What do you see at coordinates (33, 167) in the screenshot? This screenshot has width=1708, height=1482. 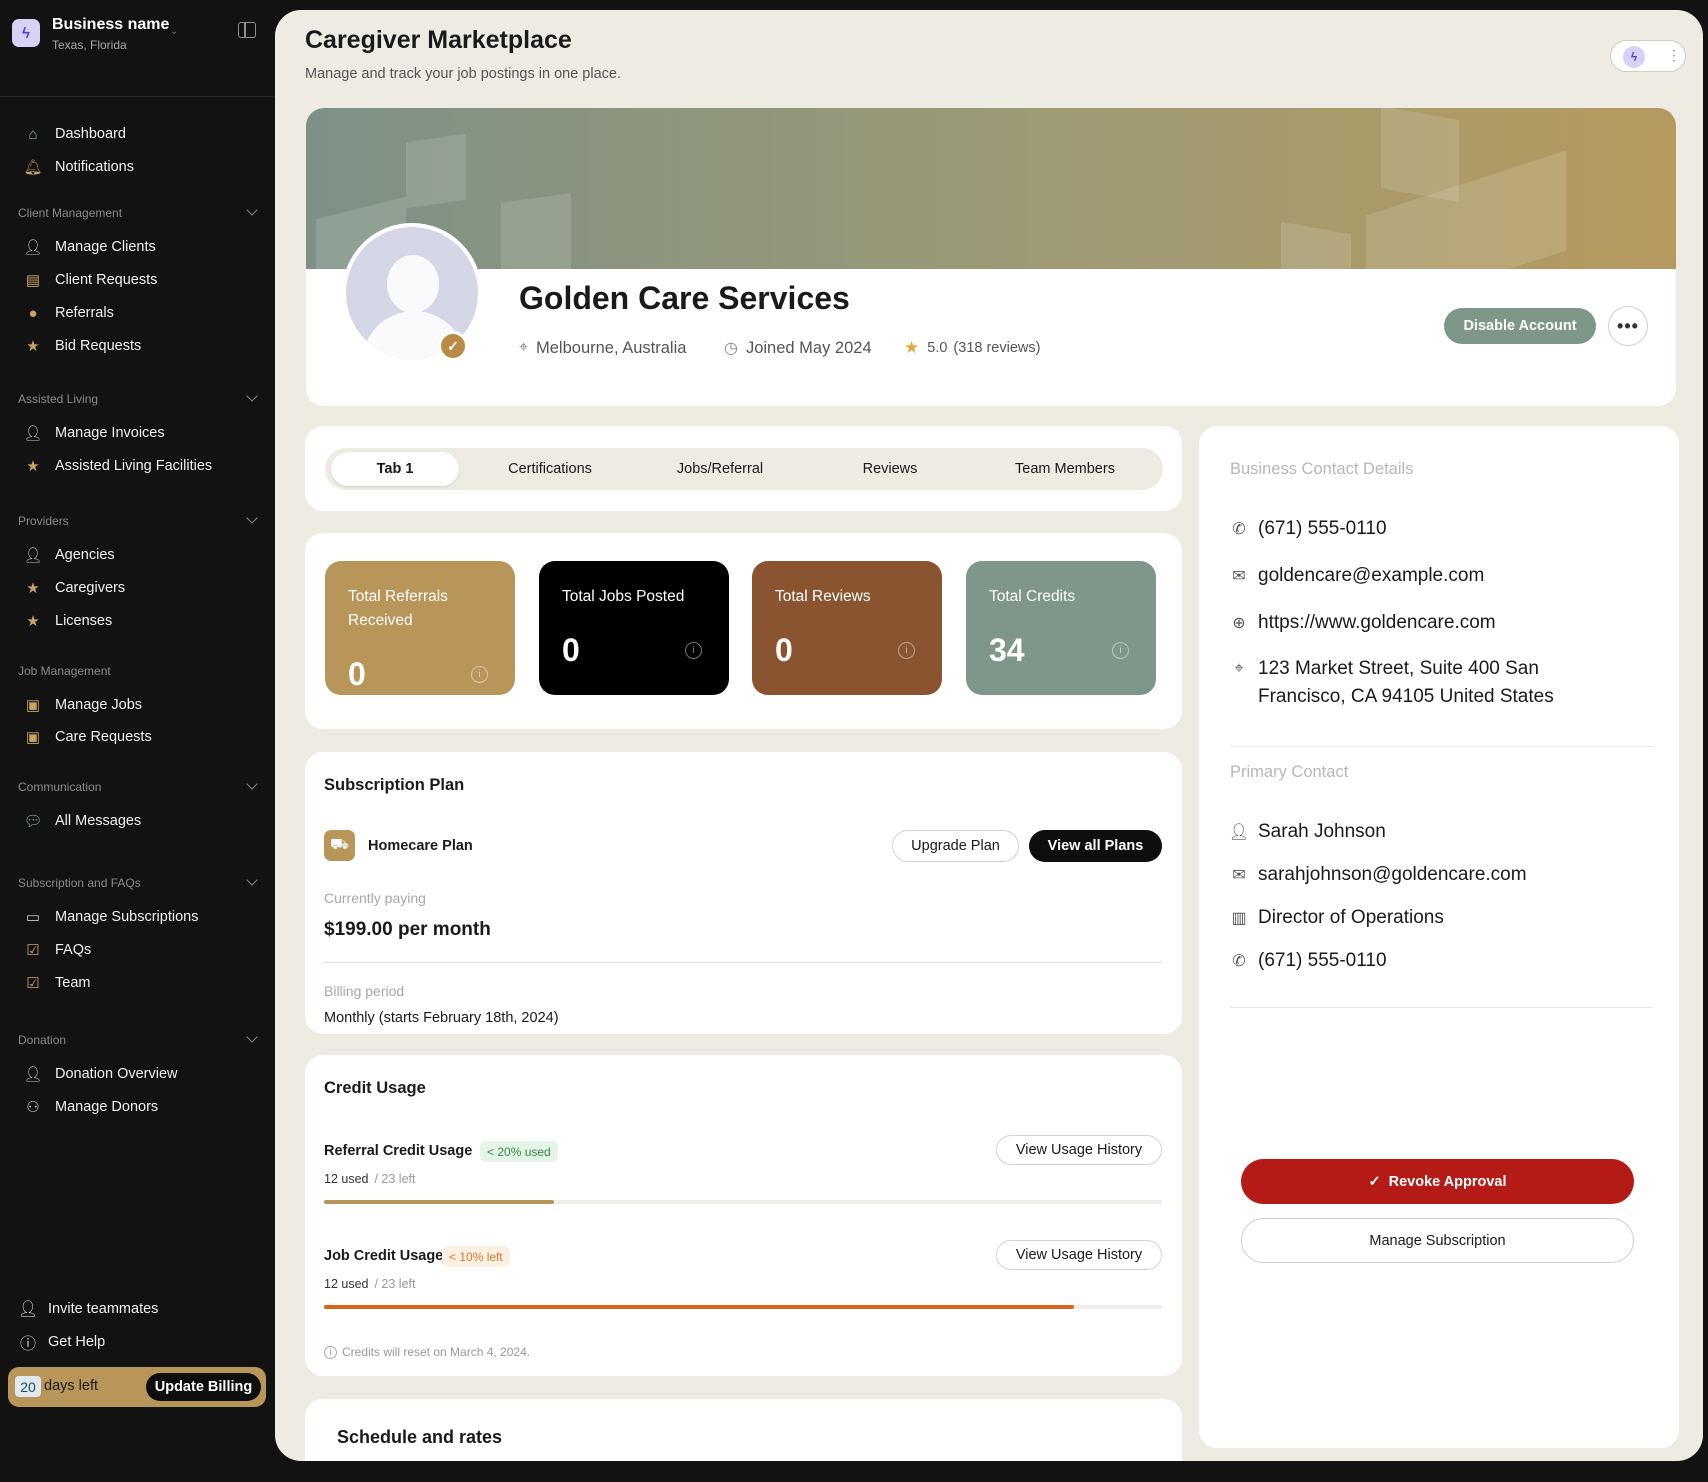 I see `bell-icon: 🔔︎` at bounding box center [33, 167].